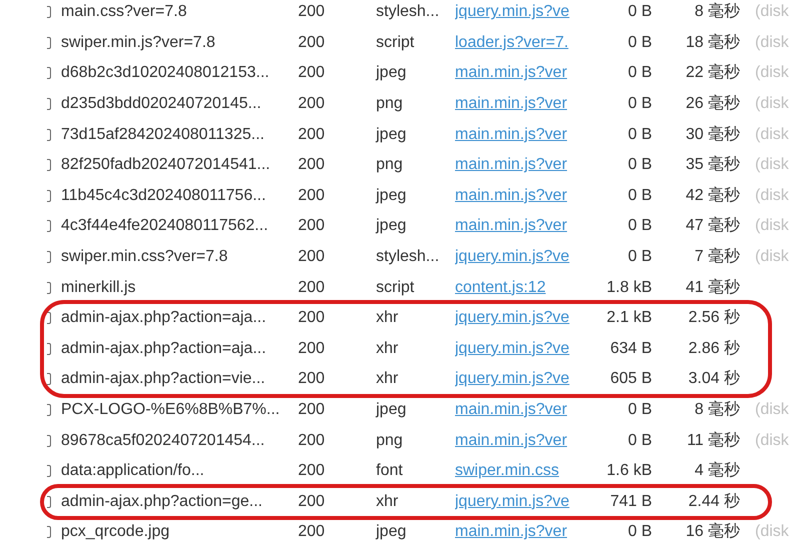 Image resolution: width=800 pixels, height=549 pixels. I want to click on request-name: pcx_qrcode.jpg, so click(179, 532).